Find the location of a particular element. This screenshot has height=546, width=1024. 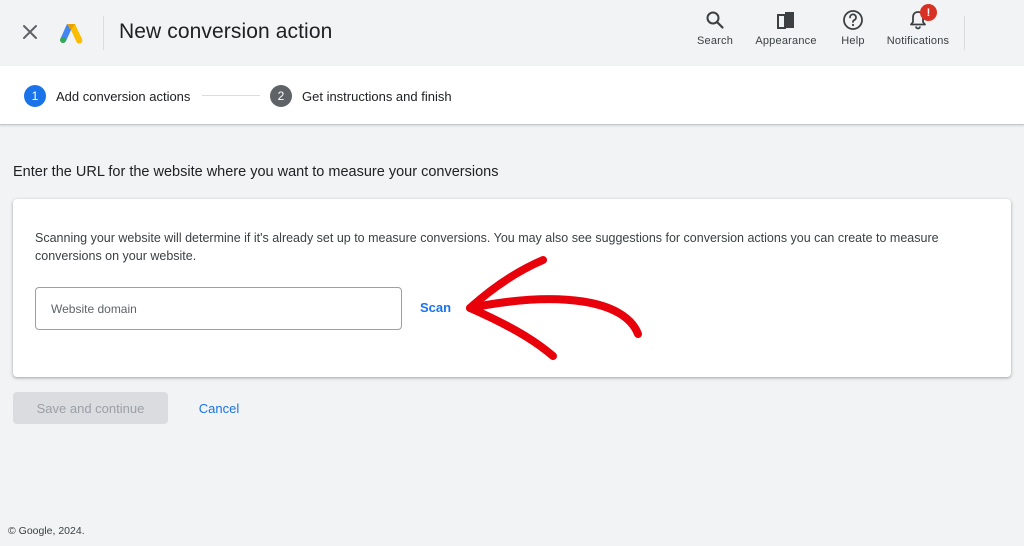

search-tool-button: Search is located at coordinates (715, 30).